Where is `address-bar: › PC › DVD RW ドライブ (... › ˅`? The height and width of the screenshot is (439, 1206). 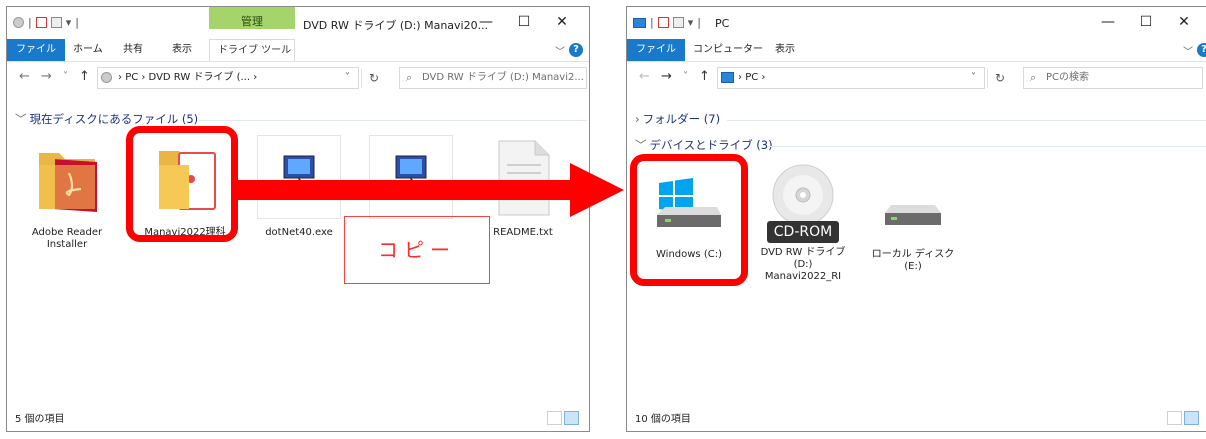
address-bar: › PC › DVD RW ドライブ (... › ˅ is located at coordinates (228, 78).